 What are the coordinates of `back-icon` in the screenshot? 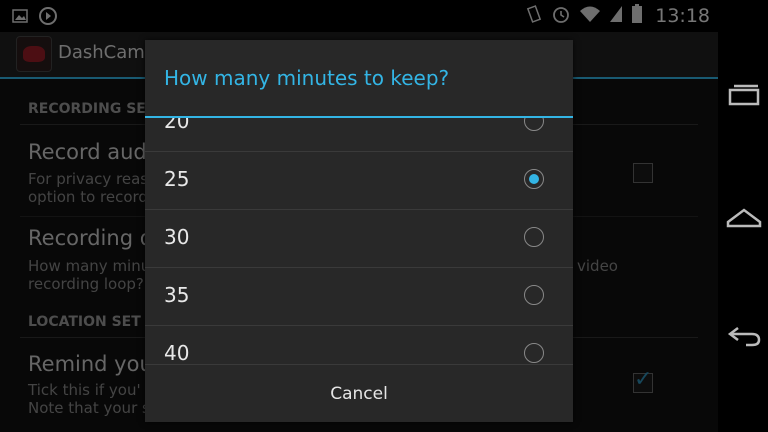 It's located at (744, 337).